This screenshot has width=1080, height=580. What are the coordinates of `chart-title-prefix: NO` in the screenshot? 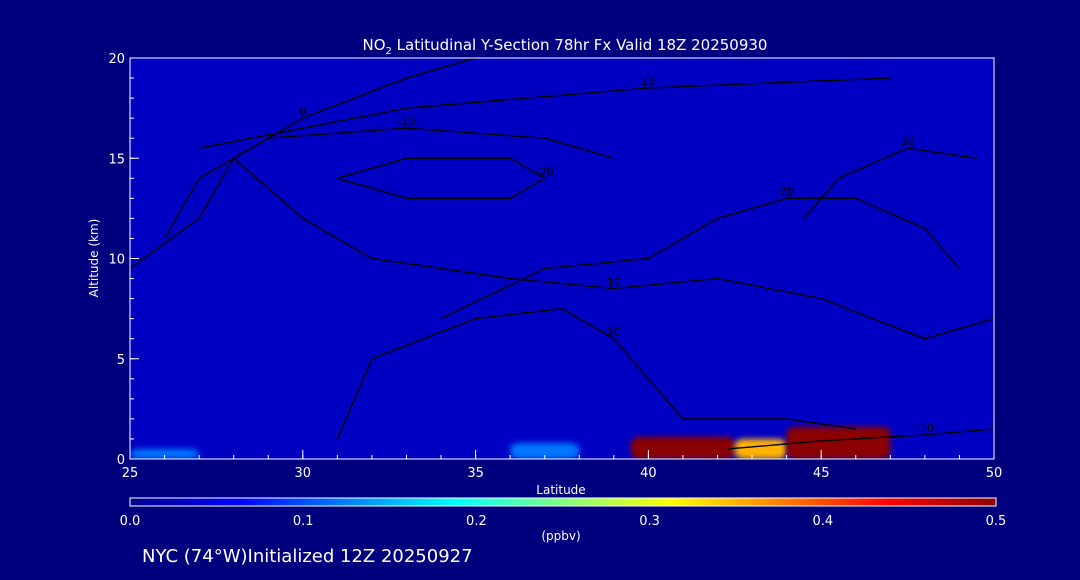 It's located at (374, 45).